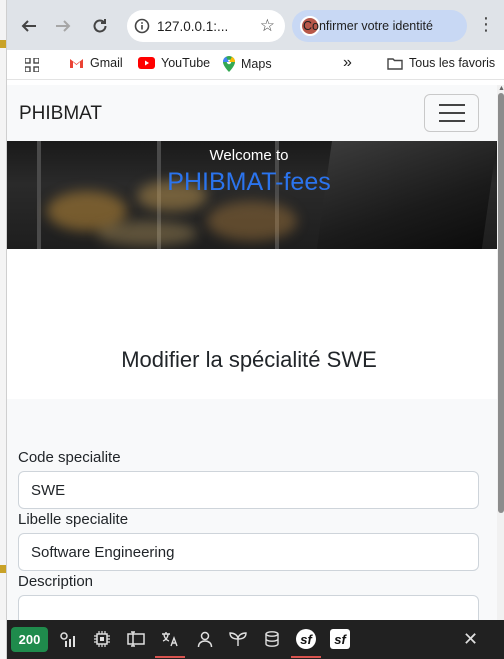  I want to click on youtube-icon, so click(146, 63).